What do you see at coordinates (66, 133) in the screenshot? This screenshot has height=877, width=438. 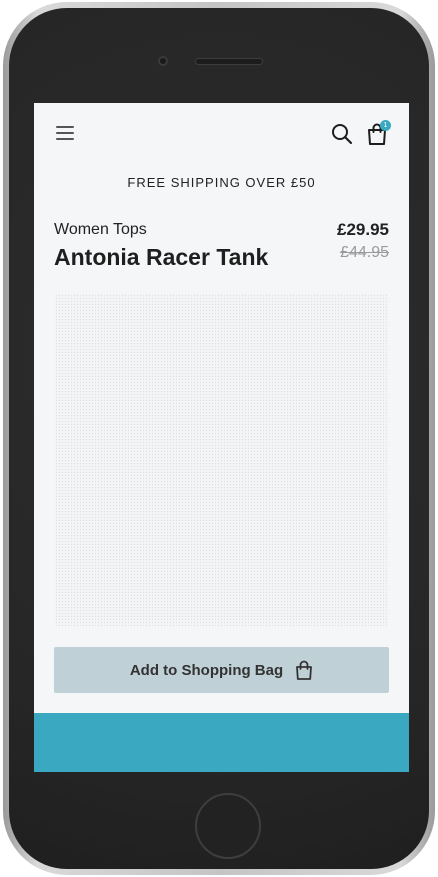 I see `hamburger-menu-icon` at bounding box center [66, 133].